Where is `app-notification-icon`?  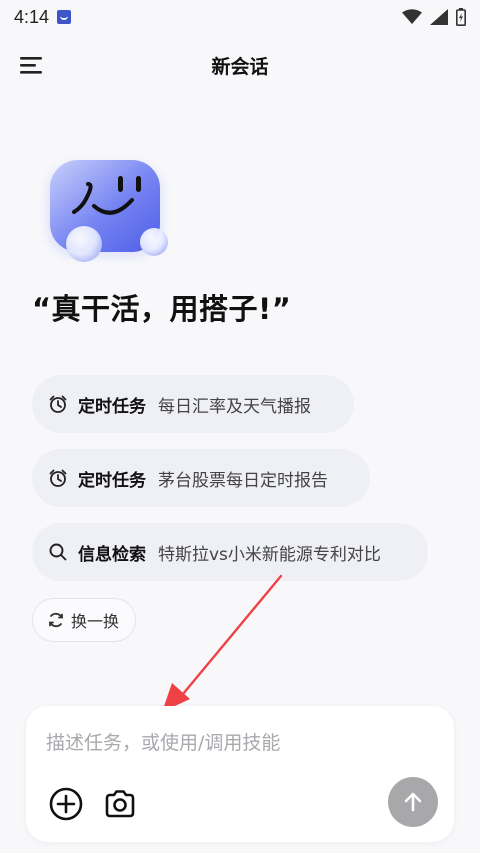 app-notification-icon is located at coordinates (64, 17).